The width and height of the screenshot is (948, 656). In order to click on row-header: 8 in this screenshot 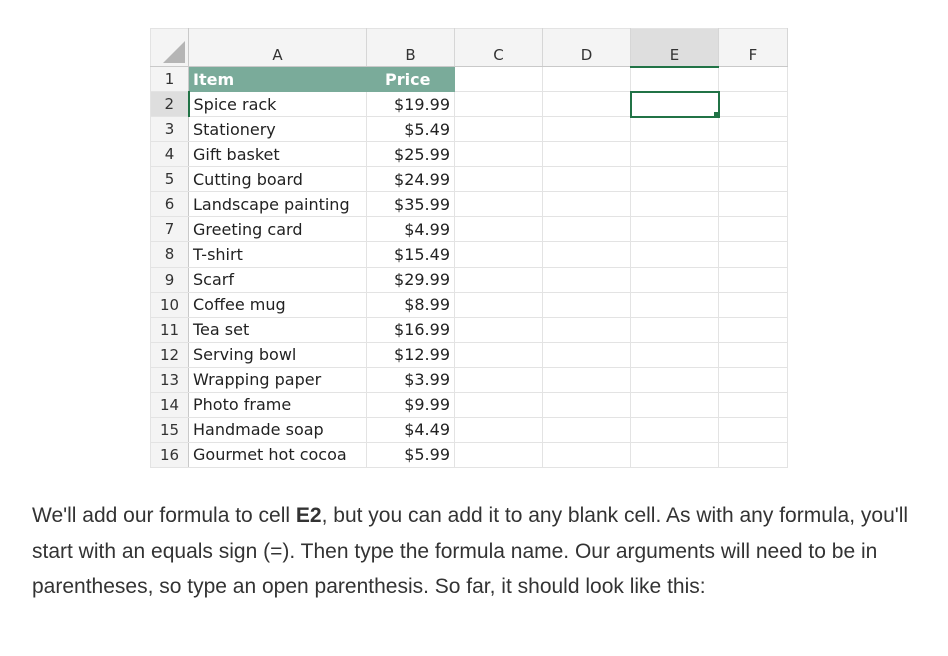, I will do `click(169, 254)`.